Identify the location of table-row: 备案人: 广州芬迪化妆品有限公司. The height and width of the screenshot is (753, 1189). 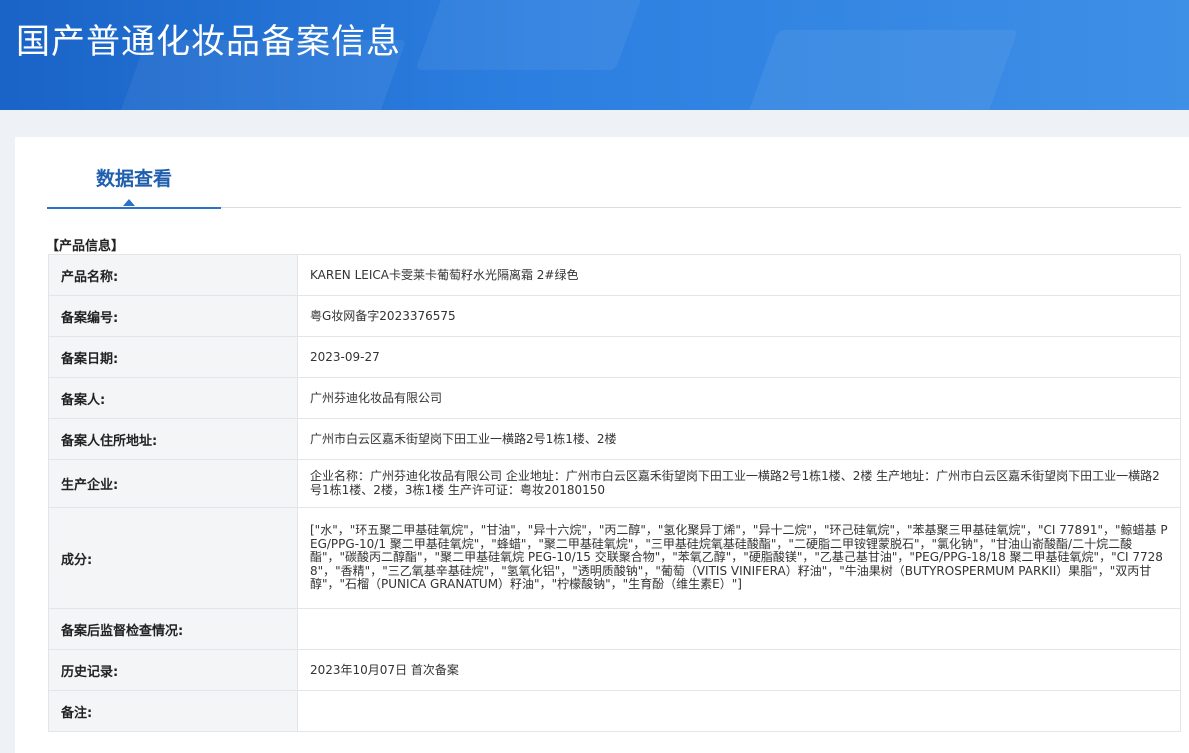
(614, 398).